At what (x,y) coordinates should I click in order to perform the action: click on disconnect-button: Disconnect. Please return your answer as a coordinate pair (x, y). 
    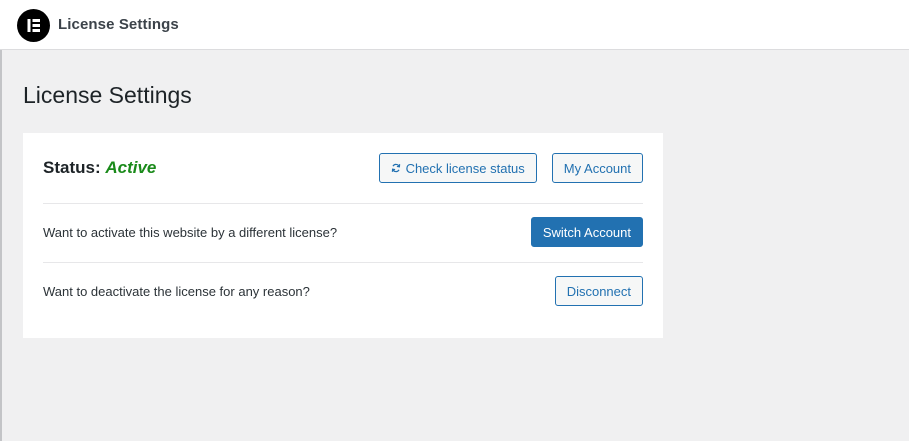
    Looking at the image, I should click on (598, 291).